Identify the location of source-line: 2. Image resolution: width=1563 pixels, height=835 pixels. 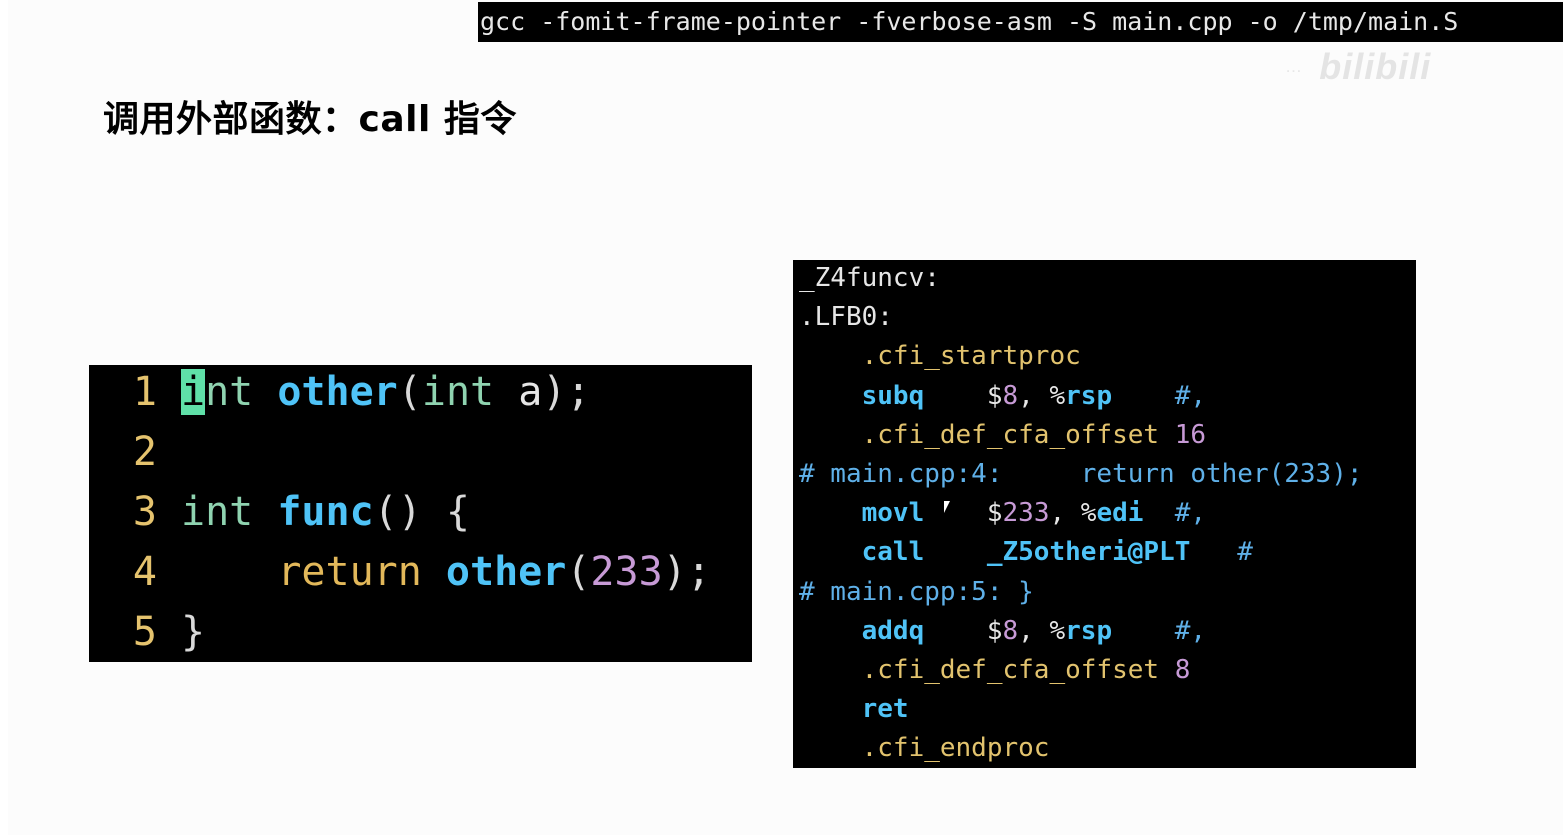
(135, 457).